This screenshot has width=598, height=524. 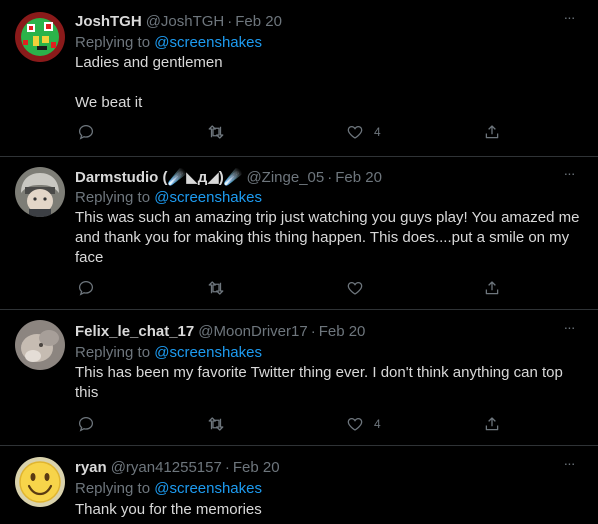 I want to click on display-name: ryan, so click(x=91, y=467).